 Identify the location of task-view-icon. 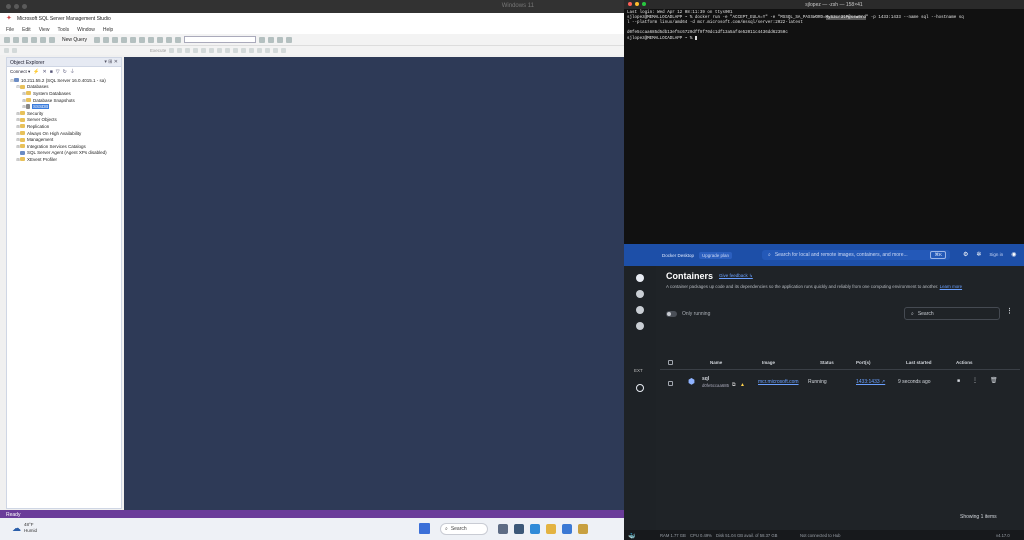
(503, 529).